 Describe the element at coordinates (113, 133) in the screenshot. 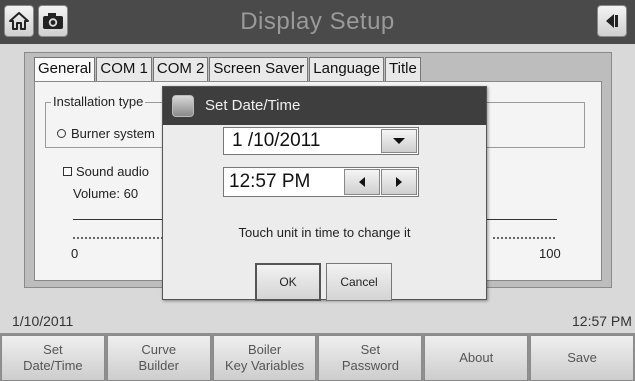

I see `burner-system-label: Burner system` at that location.